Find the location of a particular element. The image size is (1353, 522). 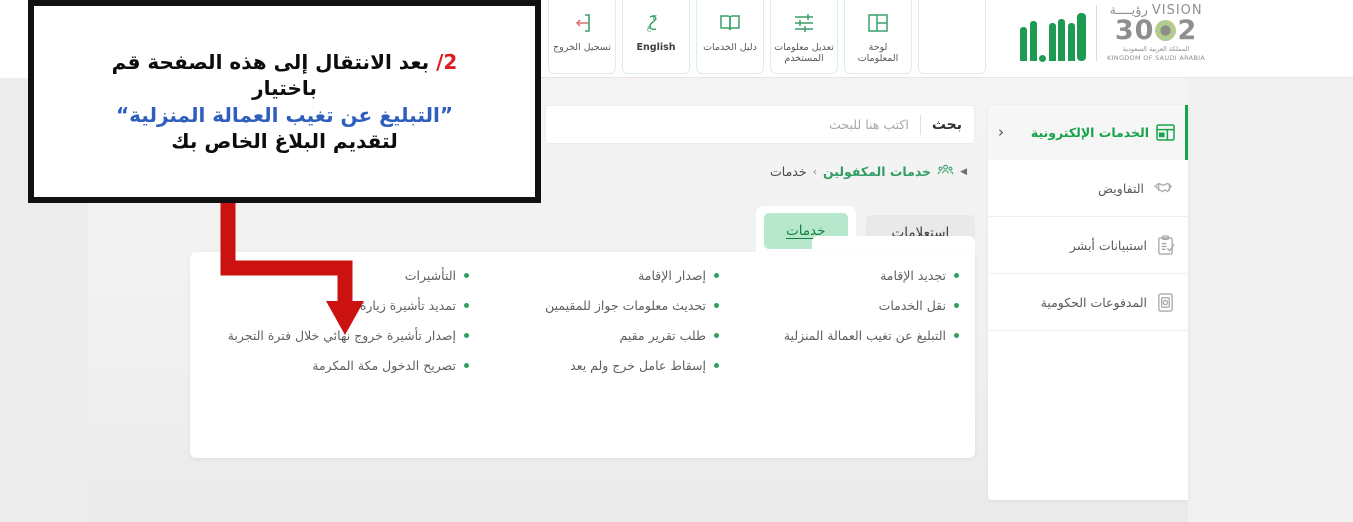

service-item-drop-absent-worker: إسقاط عامل خرج ولم يعد is located at coordinates (644, 365).